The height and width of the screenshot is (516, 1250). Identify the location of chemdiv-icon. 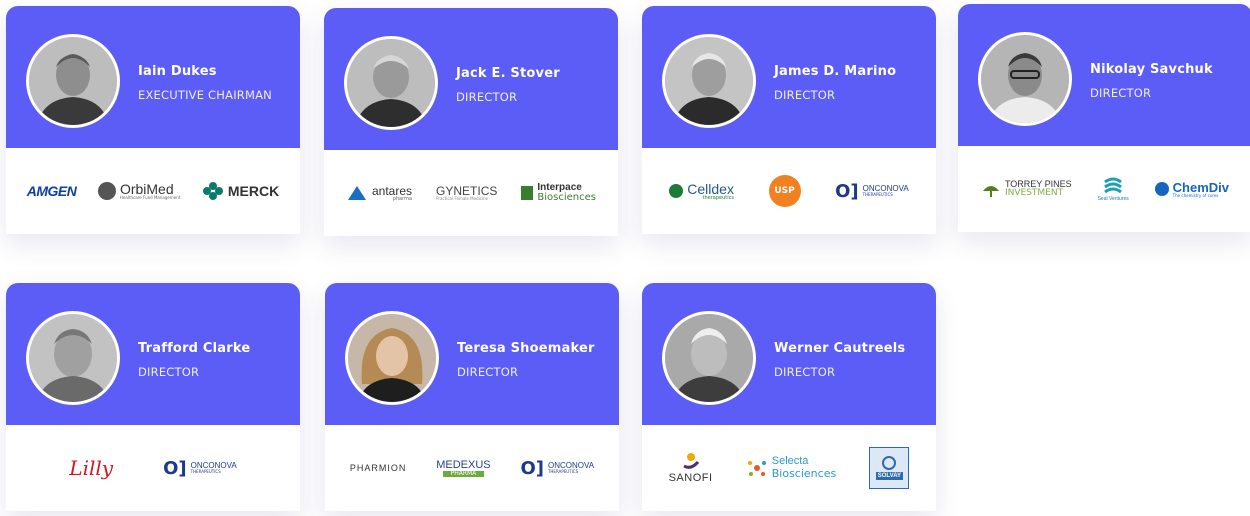
(1161, 189).